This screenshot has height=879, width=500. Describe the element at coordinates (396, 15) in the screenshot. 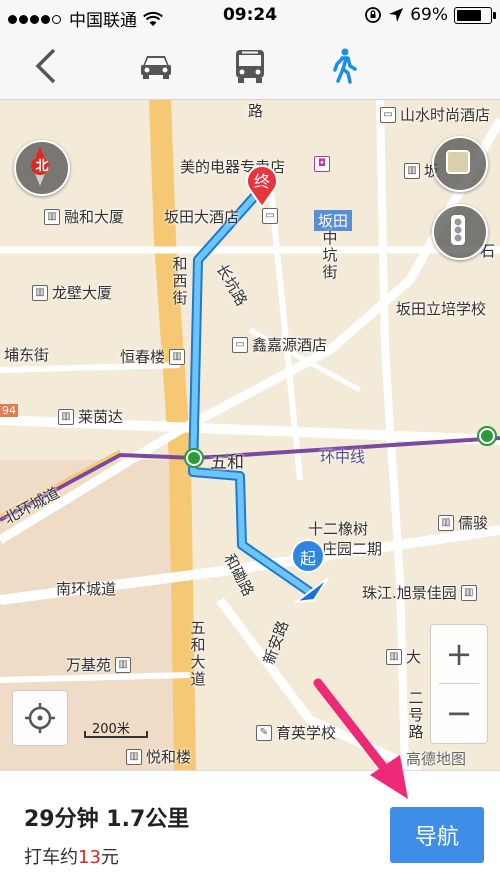

I see `location-arrow-icon` at that location.